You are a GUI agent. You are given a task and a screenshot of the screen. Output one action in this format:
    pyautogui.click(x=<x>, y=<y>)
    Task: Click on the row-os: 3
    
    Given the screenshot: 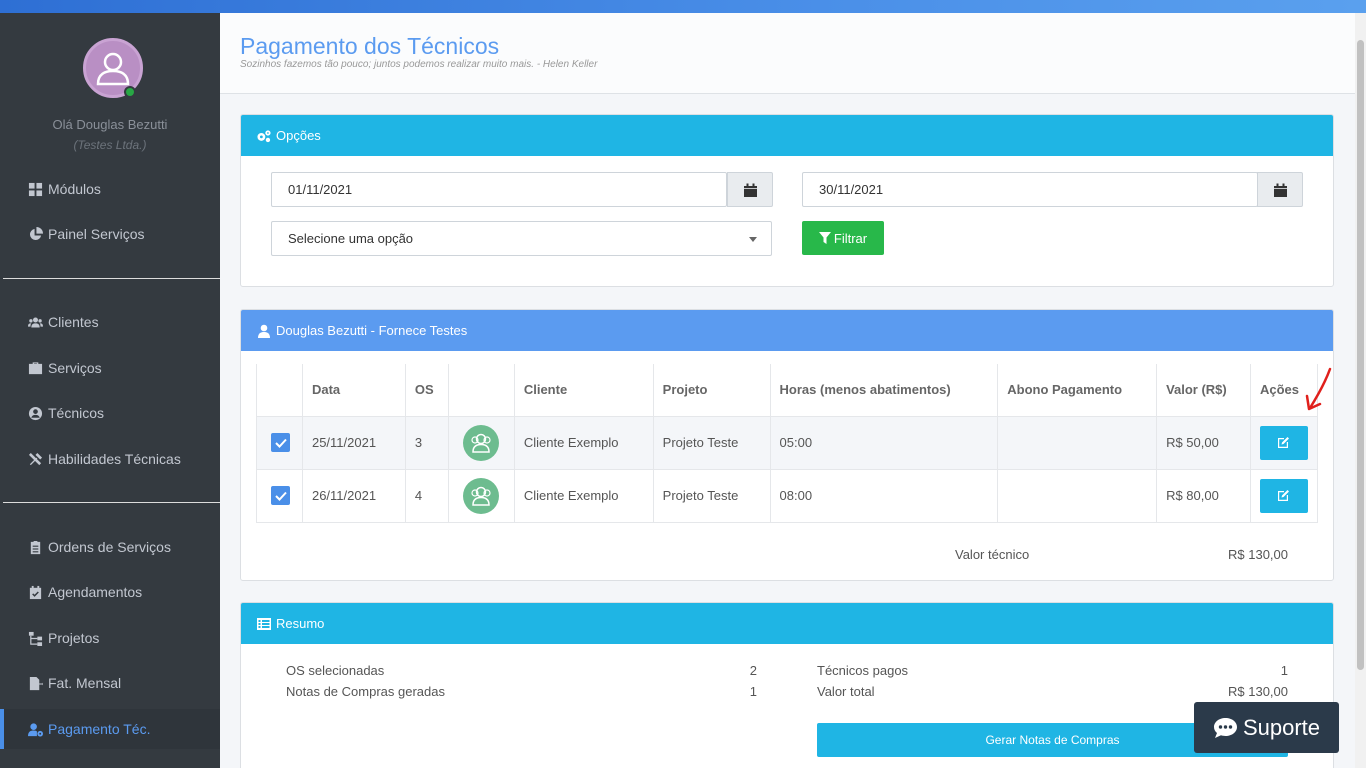 What is the action you would take?
    pyautogui.click(x=426, y=443)
    